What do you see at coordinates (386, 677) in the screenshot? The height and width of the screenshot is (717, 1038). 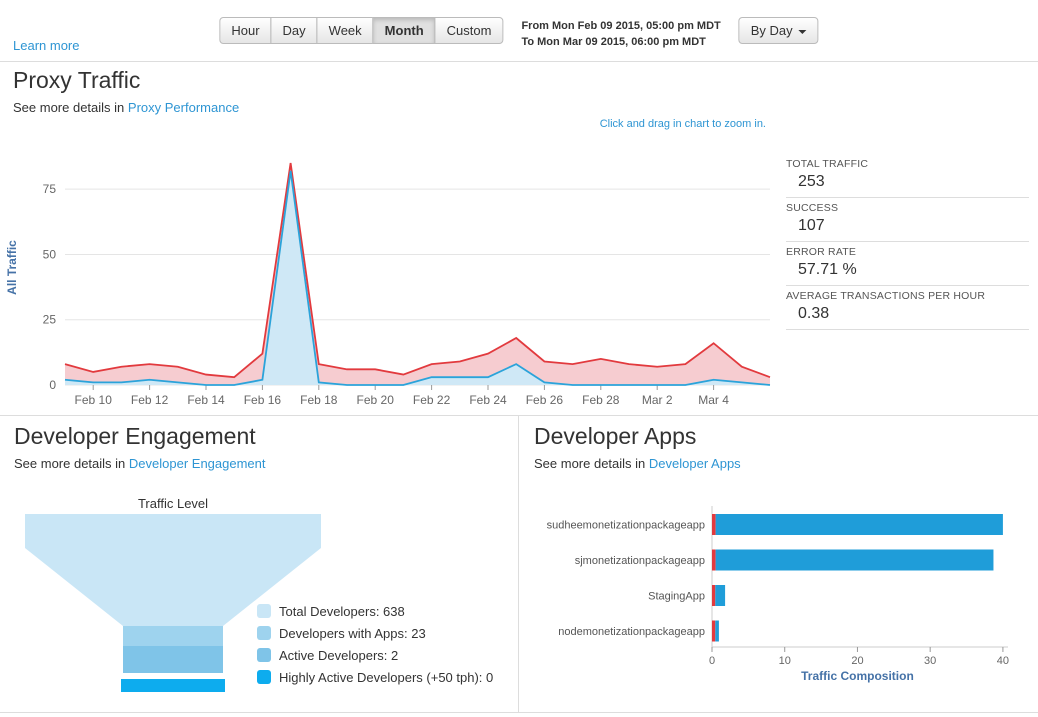 I see `legend-label: Highly Active Developers (+50 tph): 0` at bounding box center [386, 677].